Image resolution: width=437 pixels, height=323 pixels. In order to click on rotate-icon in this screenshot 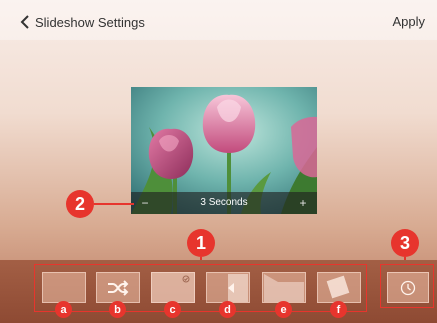, I will do `click(338, 286)`.